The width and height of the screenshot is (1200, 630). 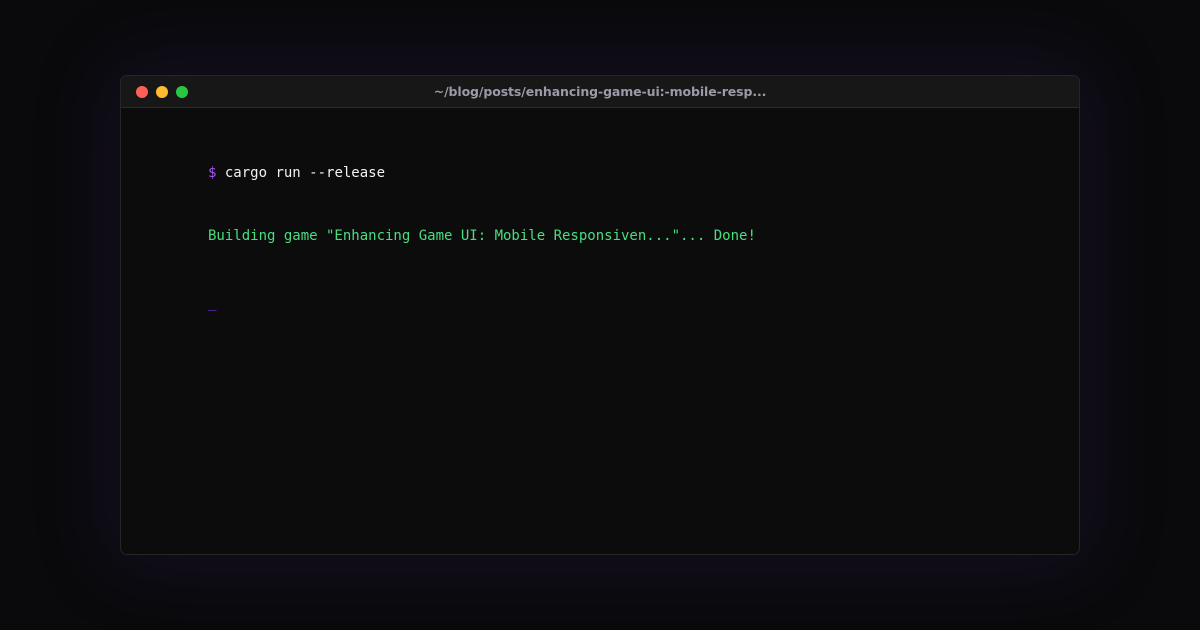 I want to click on command-line: $ cargo run --release, so click(x=296, y=173).